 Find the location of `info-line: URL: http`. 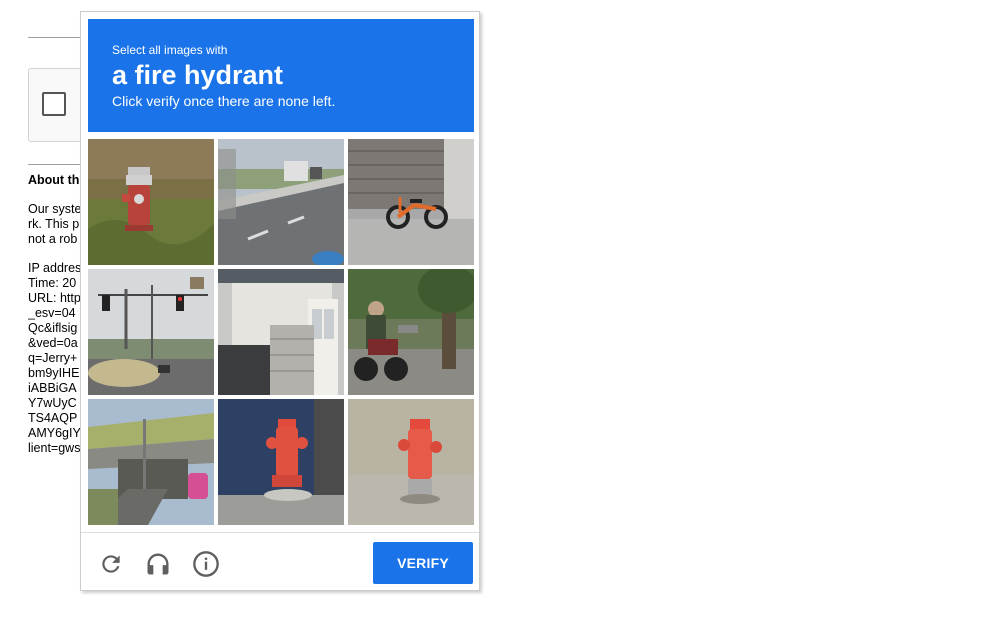

info-line: URL: http is located at coordinates (54, 298).